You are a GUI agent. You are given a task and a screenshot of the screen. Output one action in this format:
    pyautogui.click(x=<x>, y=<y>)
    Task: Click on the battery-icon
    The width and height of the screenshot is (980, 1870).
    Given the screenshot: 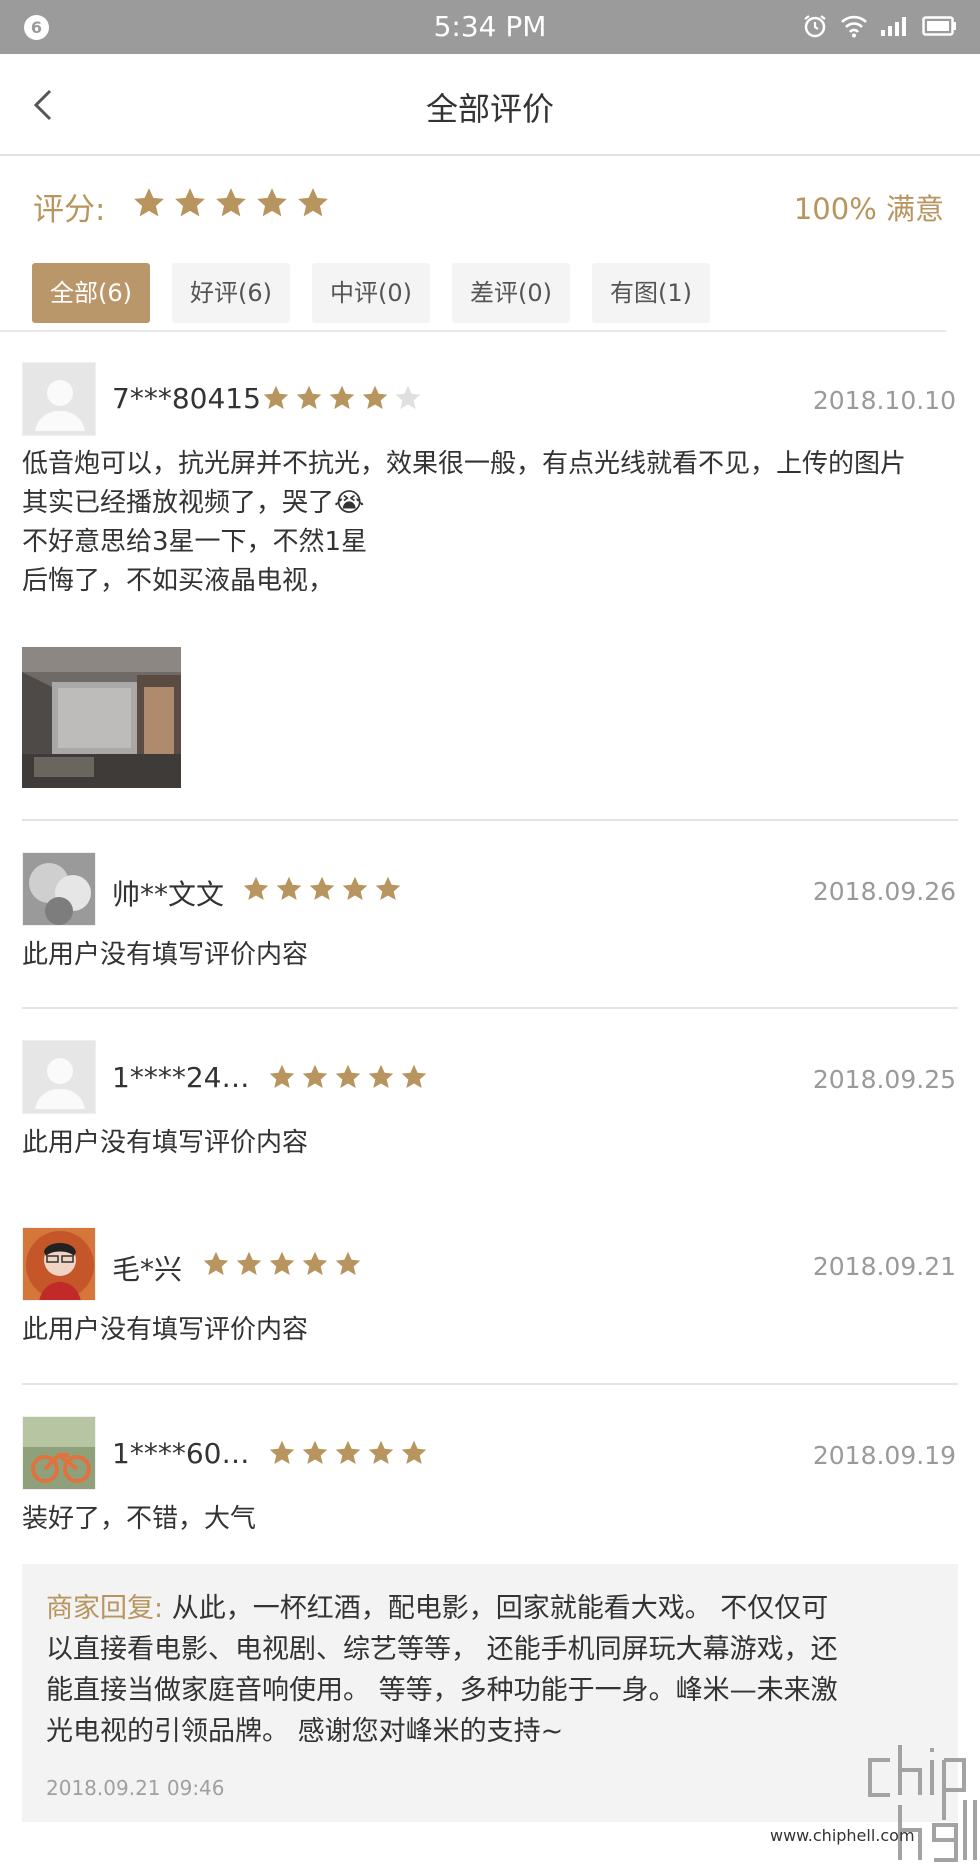 What is the action you would take?
    pyautogui.click(x=940, y=28)
    